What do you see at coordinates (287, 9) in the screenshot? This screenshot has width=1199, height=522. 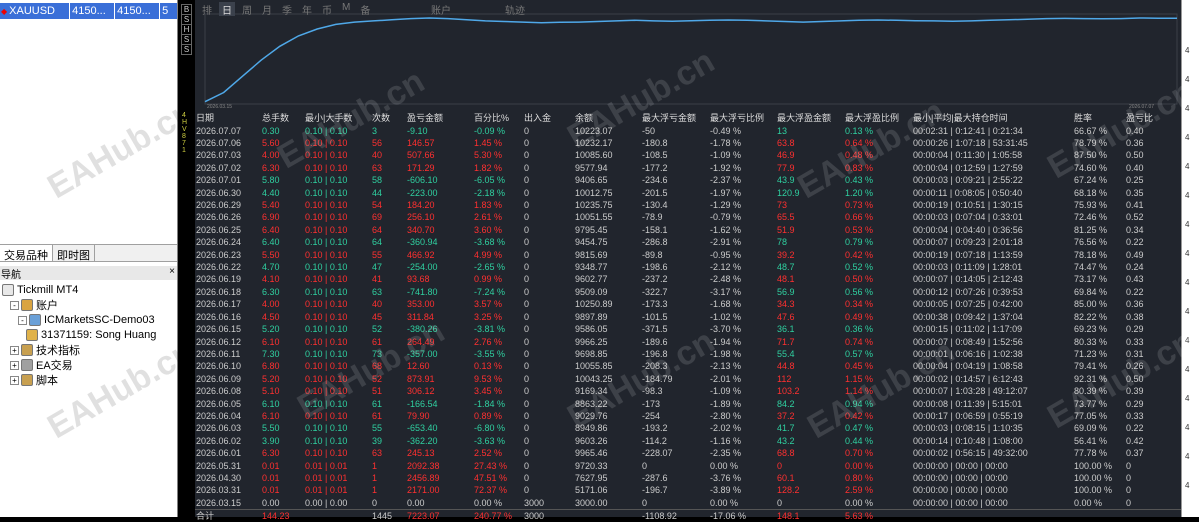 I see `period-tab: 季` at bounding box center [287, 9].